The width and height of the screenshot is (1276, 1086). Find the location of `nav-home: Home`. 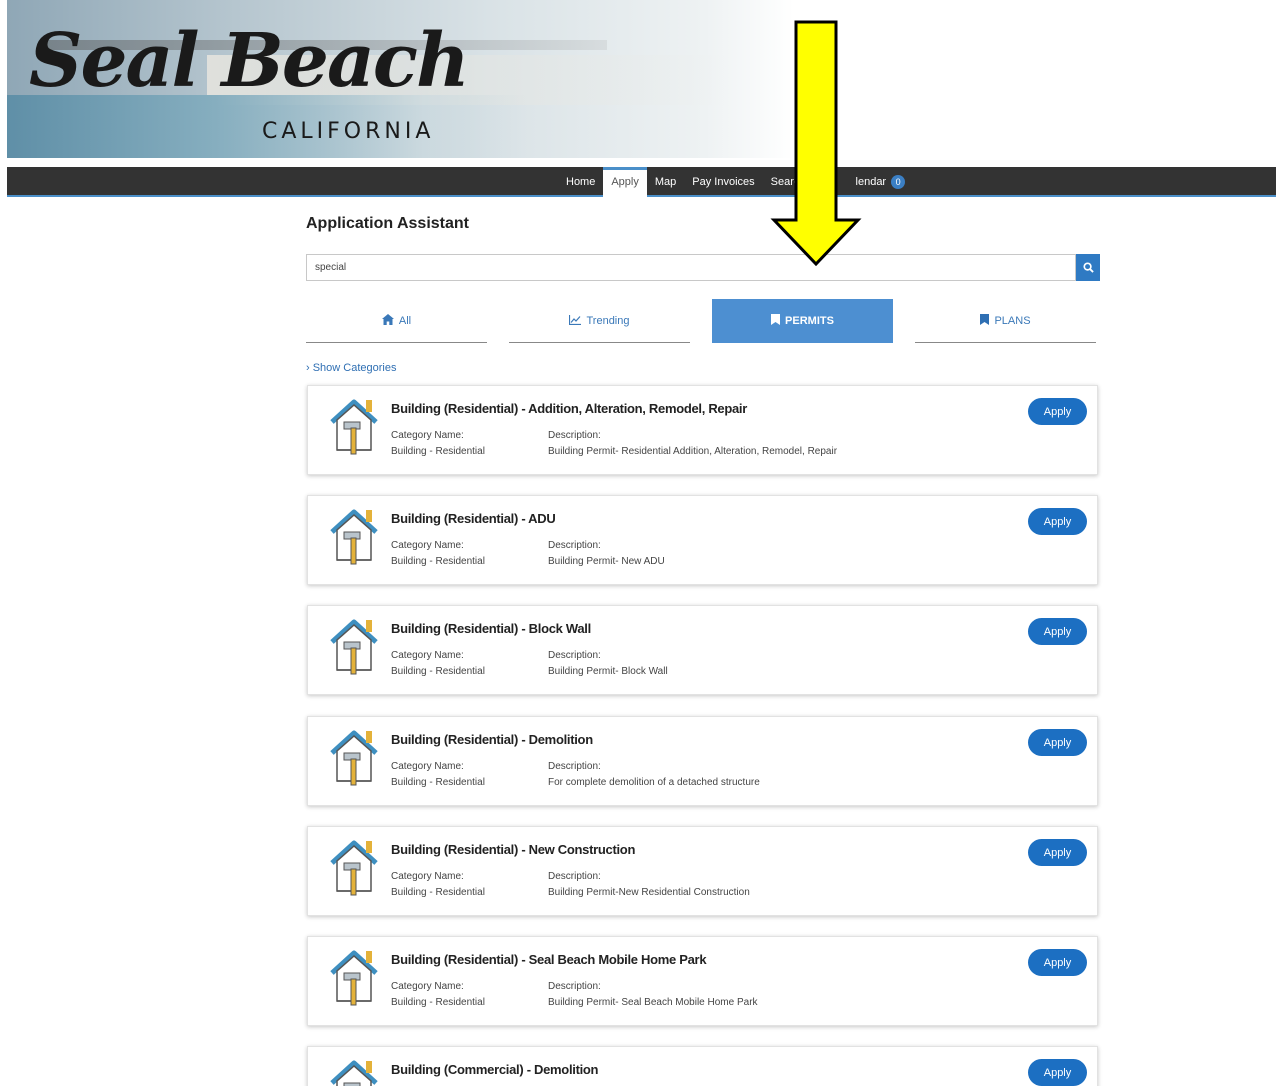

nav-home: Home is located at coordinates (580, 182).